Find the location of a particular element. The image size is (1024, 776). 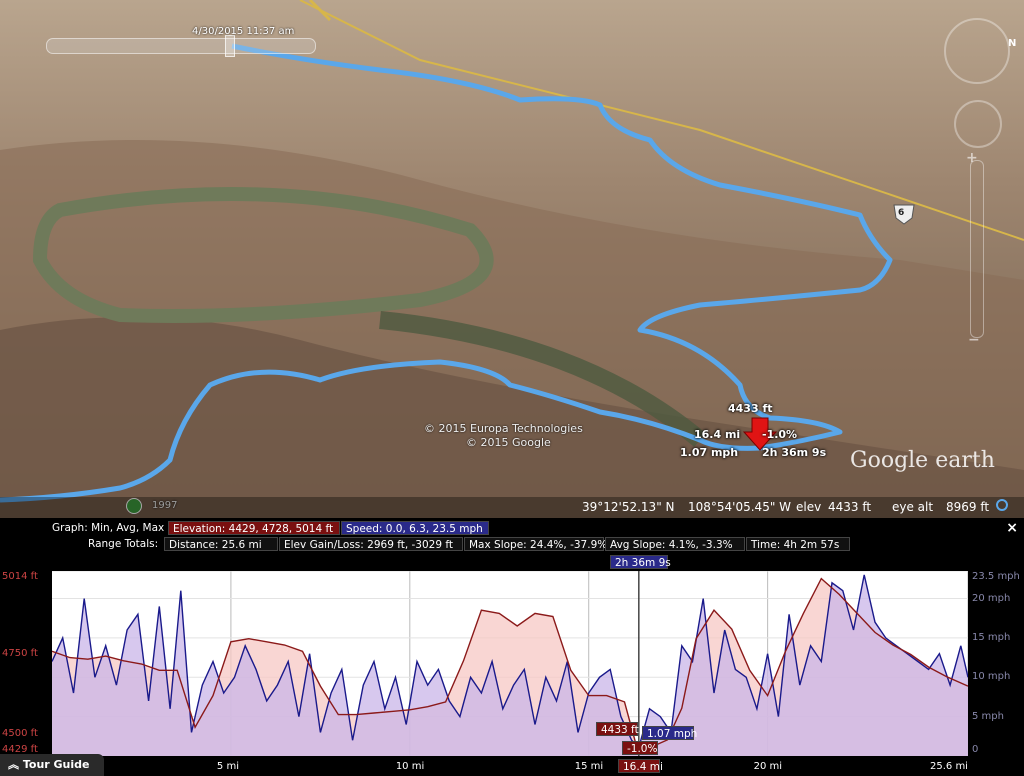

elevation-readout: 4433 ft is located at coordinates (850, 507).